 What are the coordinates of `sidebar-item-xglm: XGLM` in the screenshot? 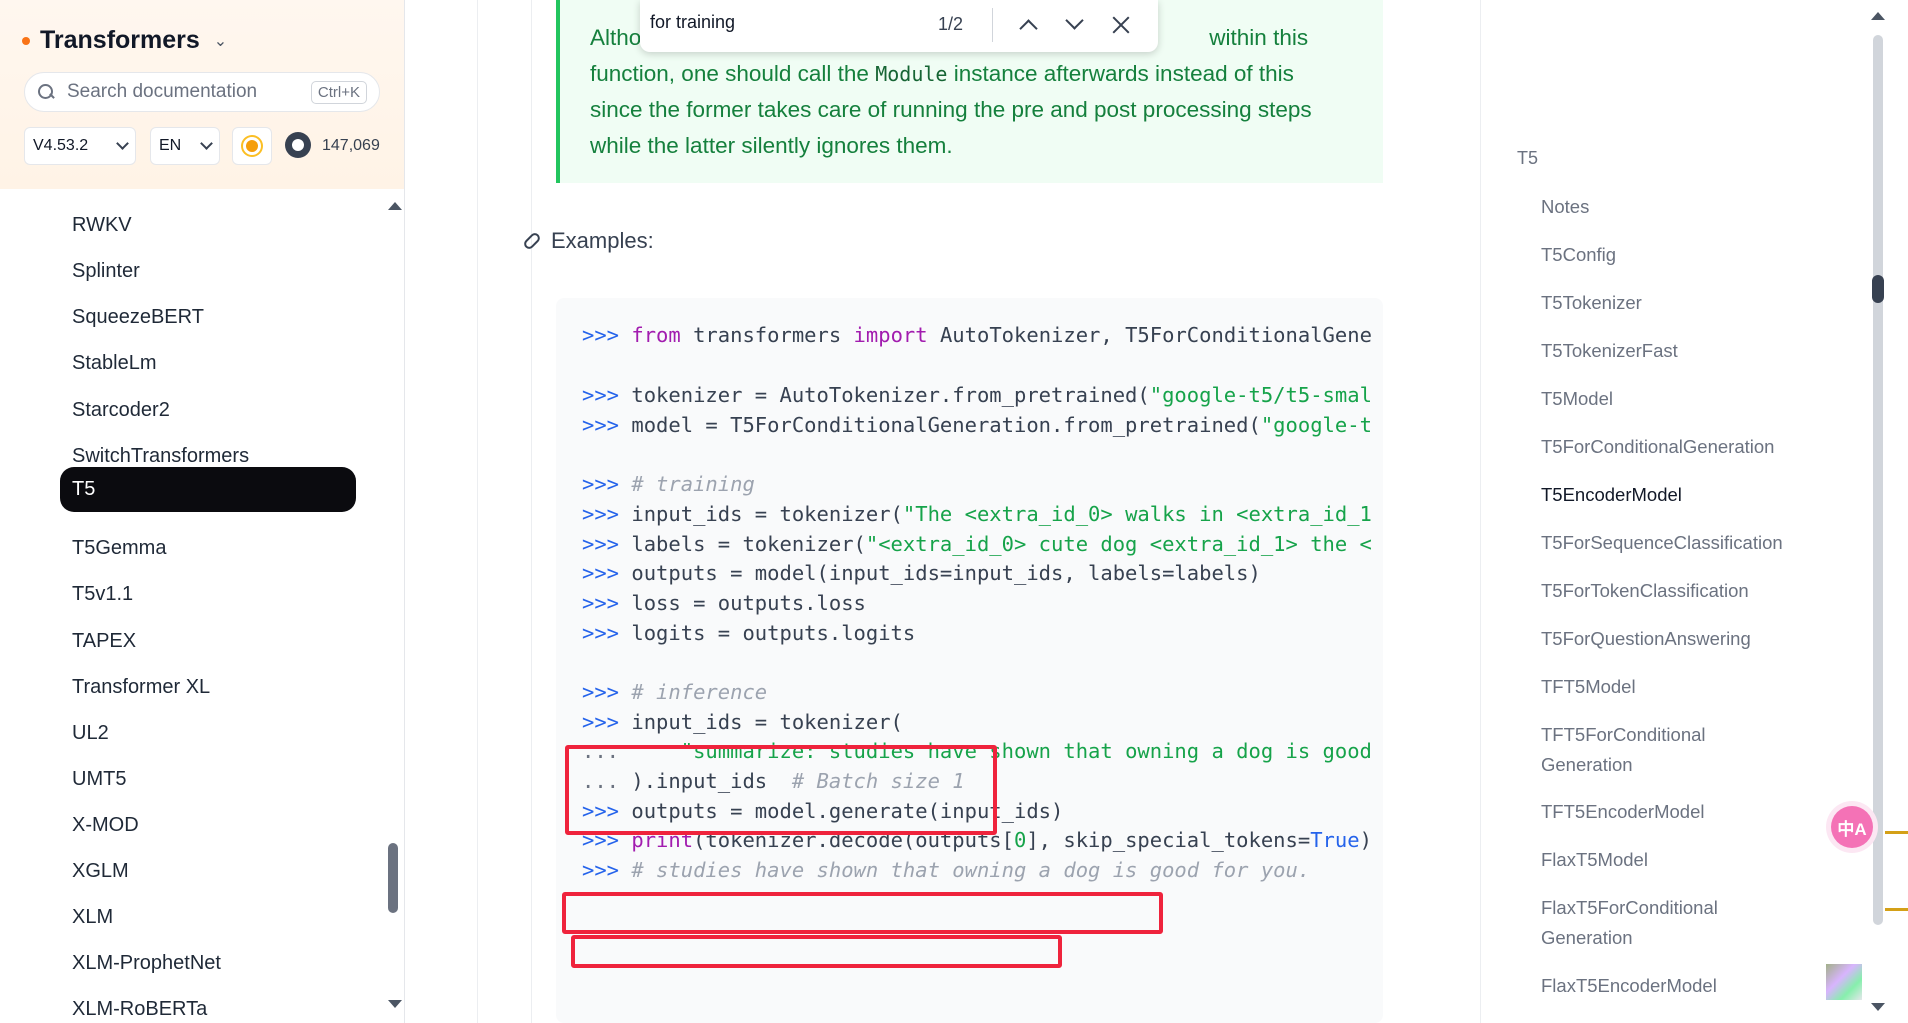 It's located at (100, 871).